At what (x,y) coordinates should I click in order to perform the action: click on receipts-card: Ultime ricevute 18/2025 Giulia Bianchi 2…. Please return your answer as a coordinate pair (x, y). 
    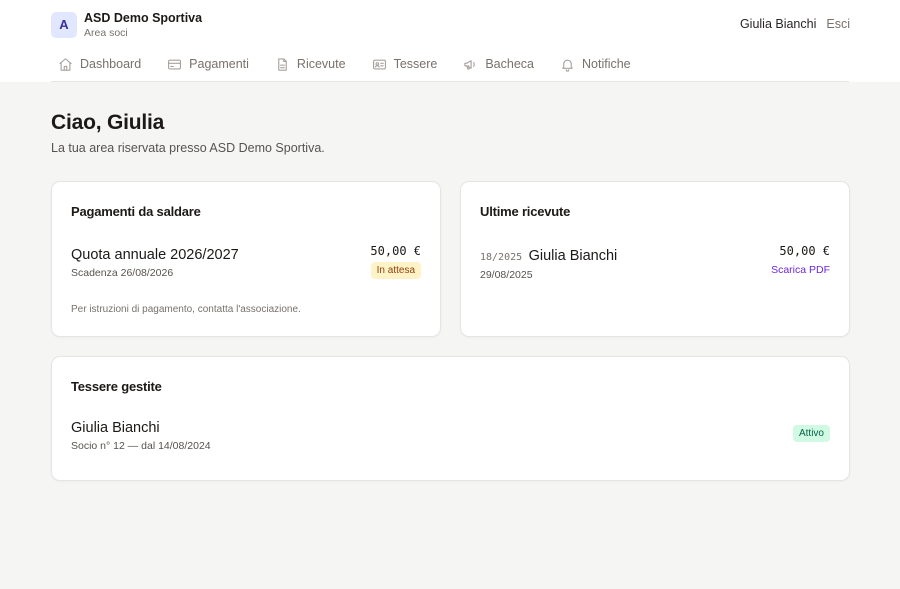
    Looking at the image, I should click on (655, 259).